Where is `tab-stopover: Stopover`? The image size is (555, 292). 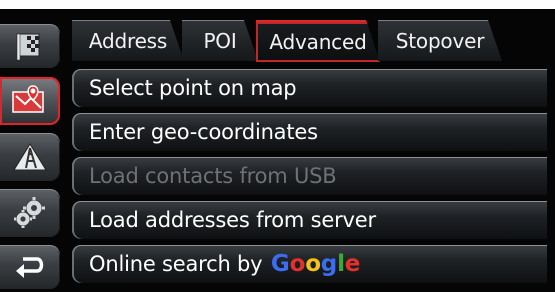
tab-stopover: Stopover is located at coordinates (440, 40).